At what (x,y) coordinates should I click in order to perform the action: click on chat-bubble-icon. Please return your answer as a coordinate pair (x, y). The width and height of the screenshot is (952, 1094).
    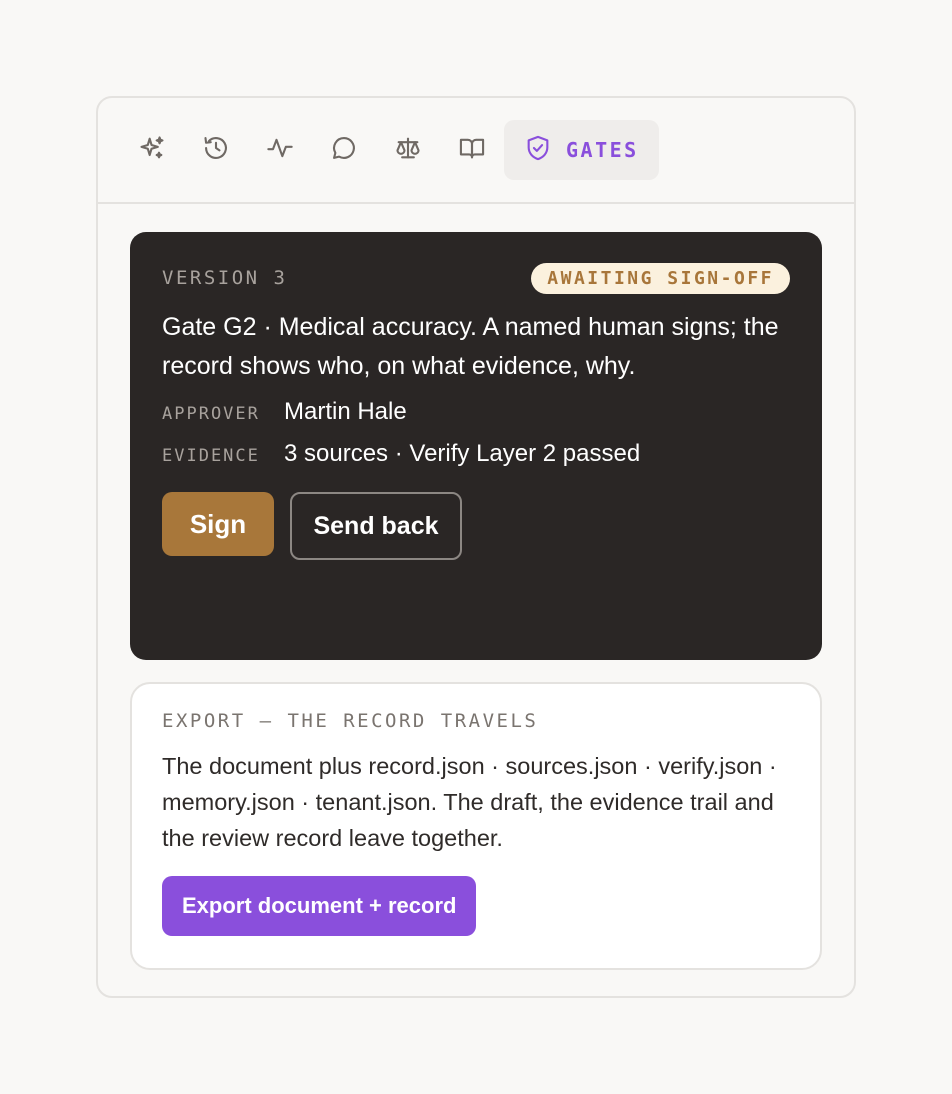
    Looking at the image, I should click on (344, 150).